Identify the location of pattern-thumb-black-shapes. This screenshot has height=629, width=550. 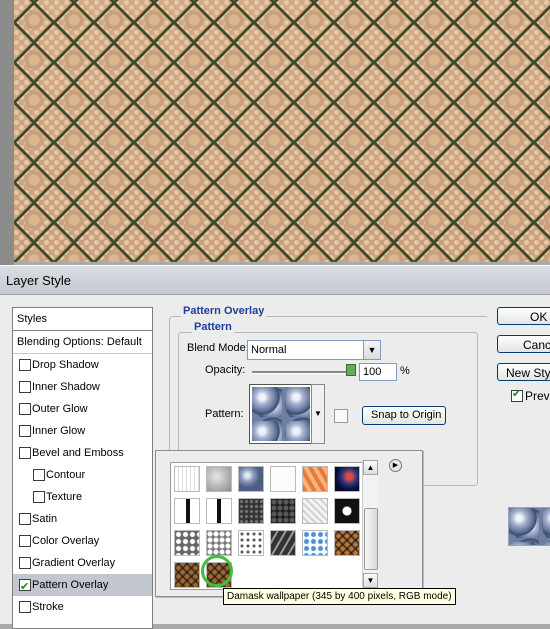
(347, 511).